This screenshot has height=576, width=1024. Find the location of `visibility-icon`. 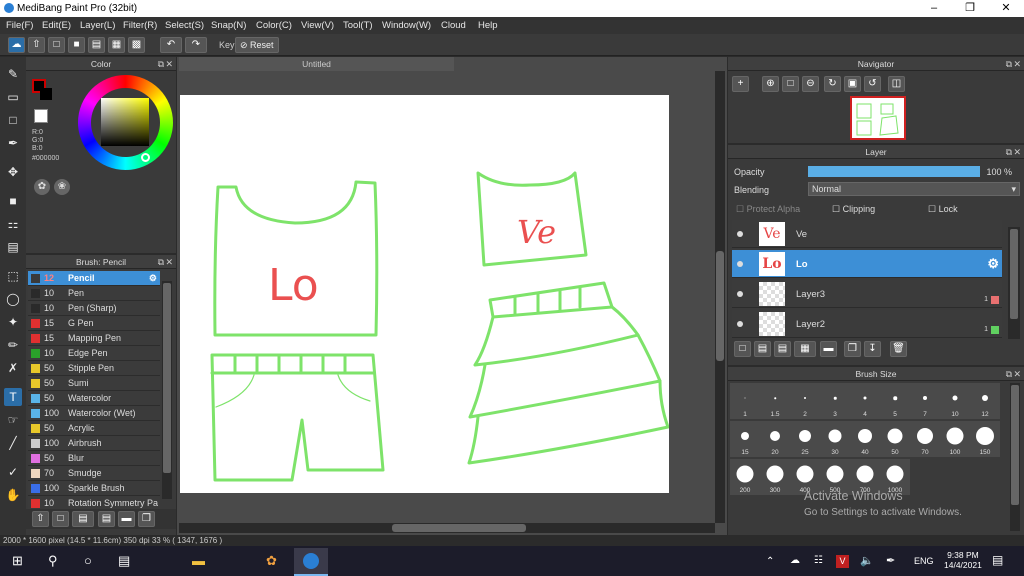

visibility-icon is located at coordinates (740, 234).